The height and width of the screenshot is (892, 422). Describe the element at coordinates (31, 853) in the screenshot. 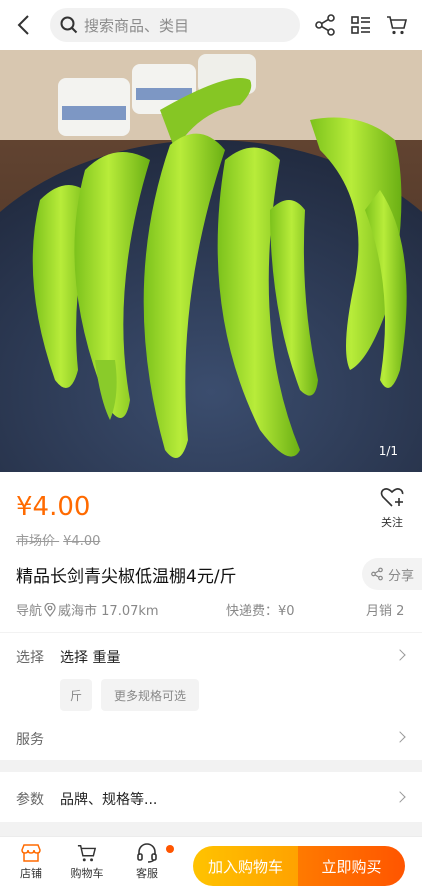

I see `store-icon` at that location.